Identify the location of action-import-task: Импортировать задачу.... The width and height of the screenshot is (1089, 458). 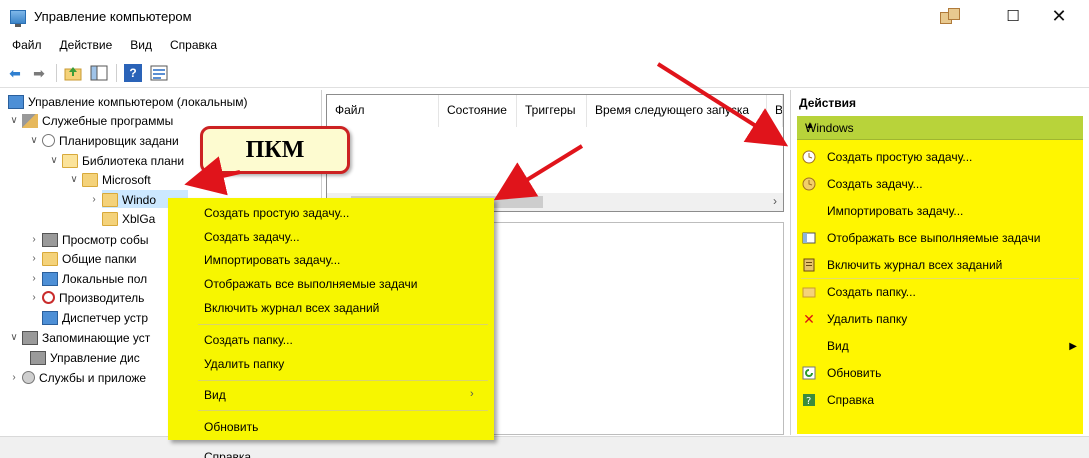
(940, 211).